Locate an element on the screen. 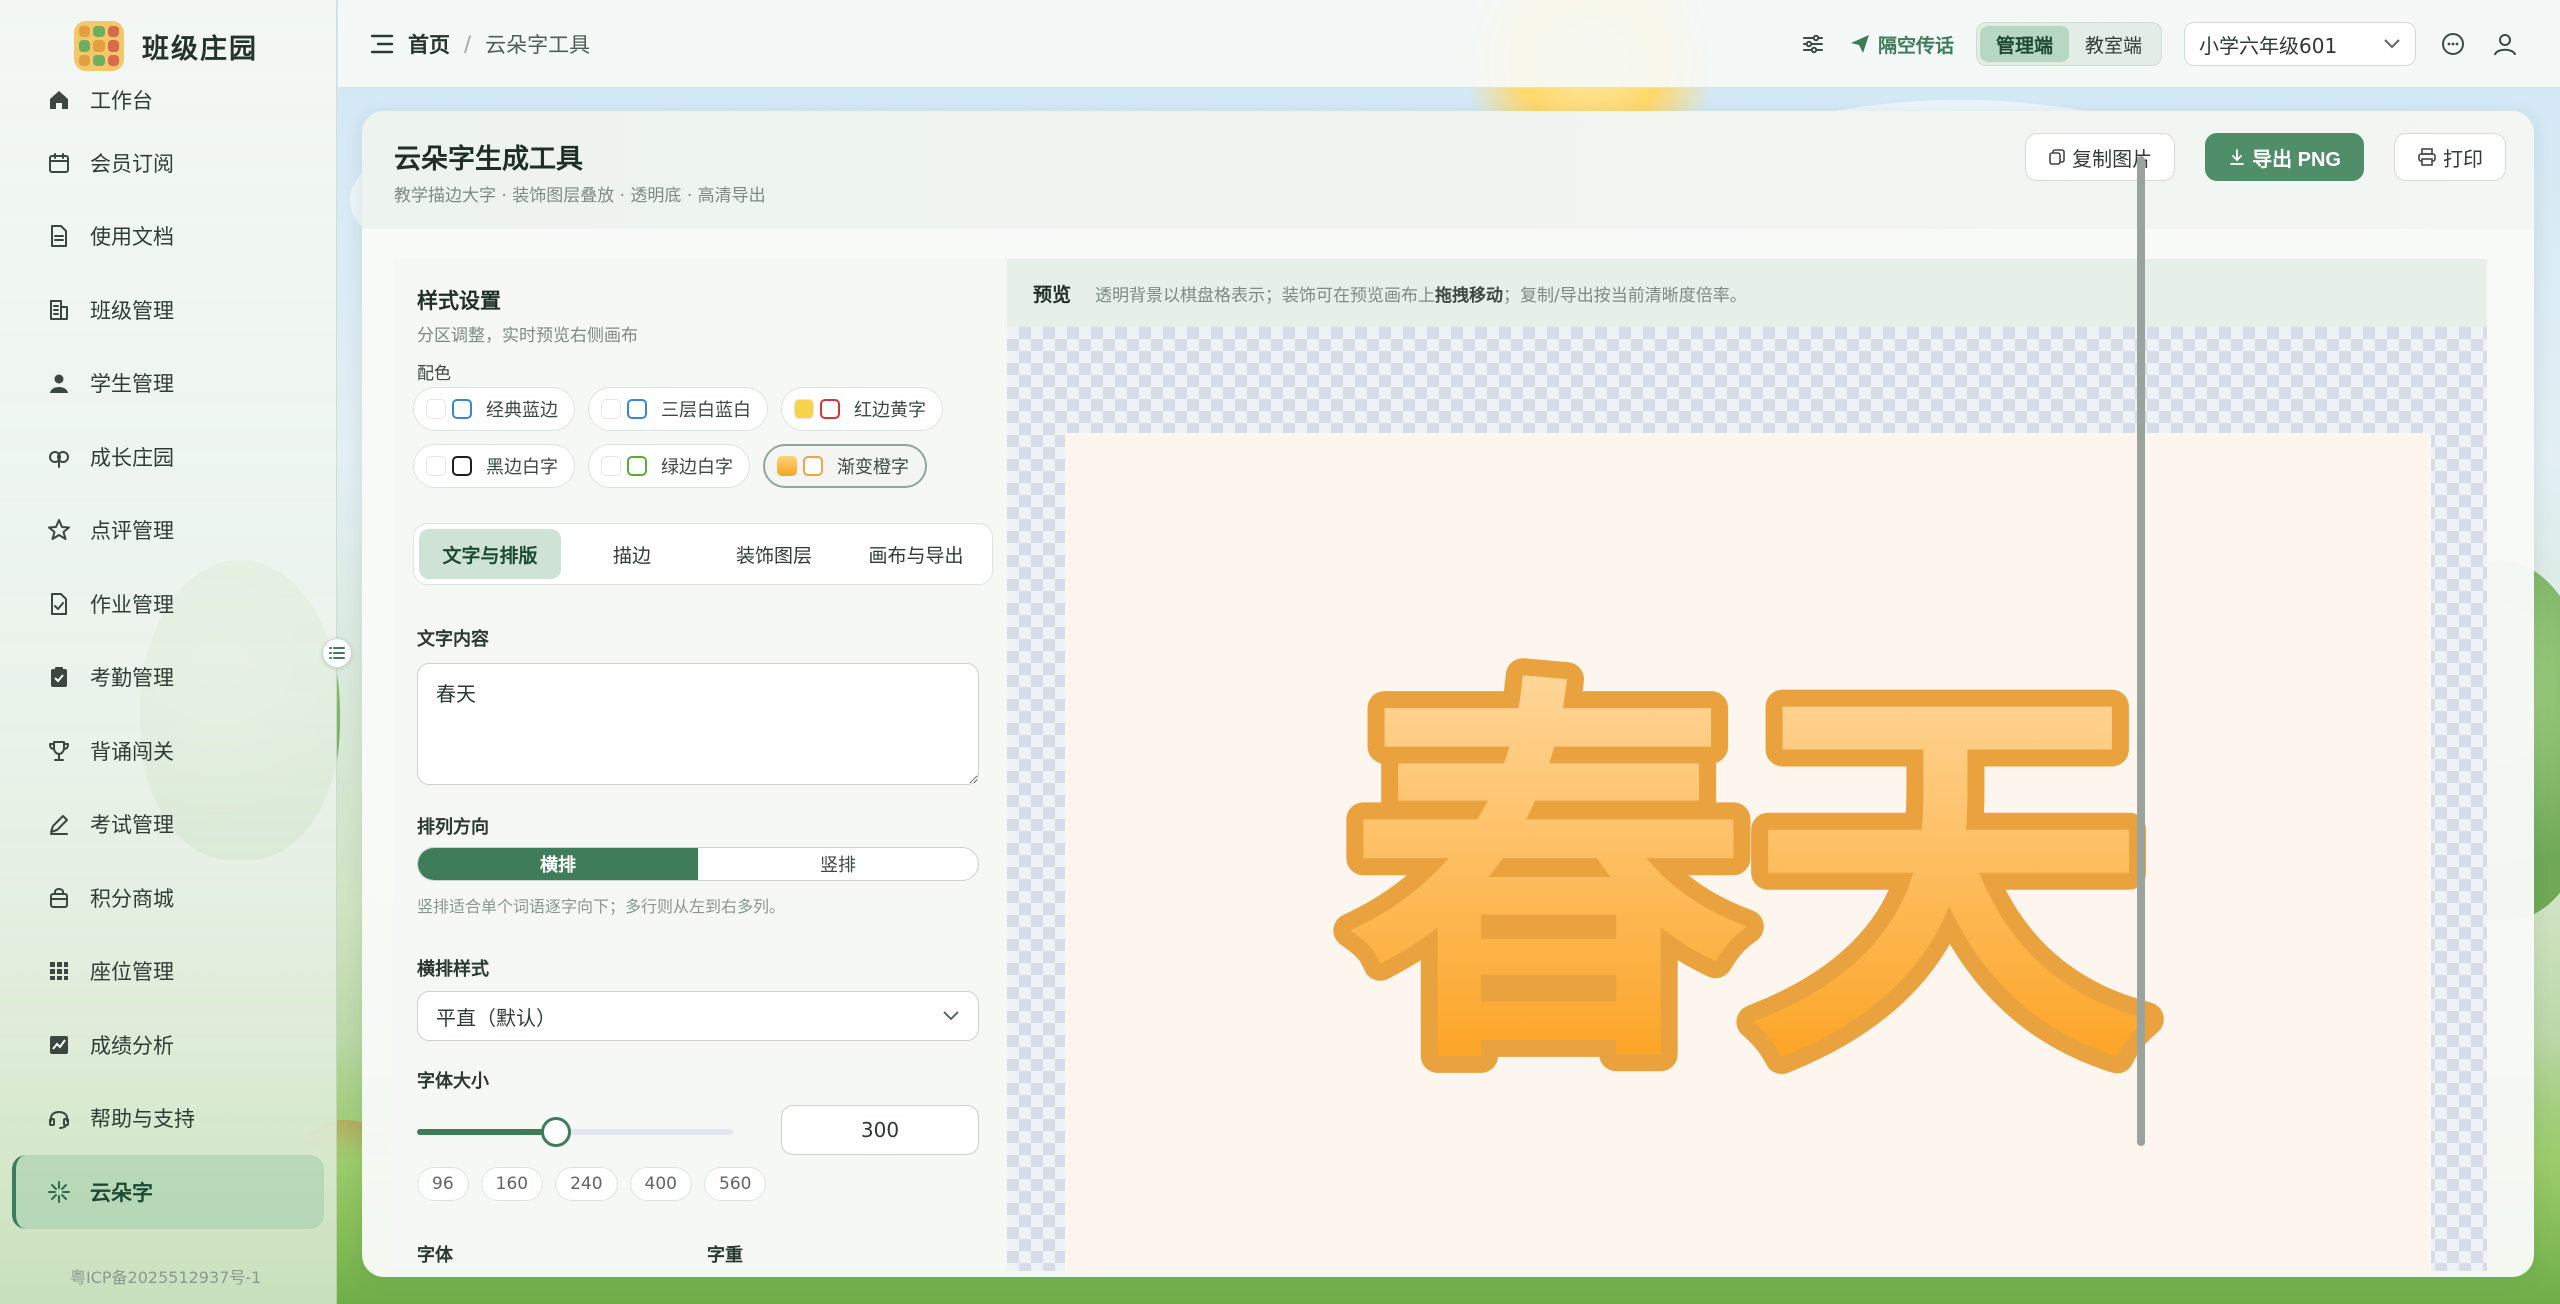 The image size is (2560, 1304). icp-record: 粤ICP备2025512937号-1 is located at coordinates (165, 1276).